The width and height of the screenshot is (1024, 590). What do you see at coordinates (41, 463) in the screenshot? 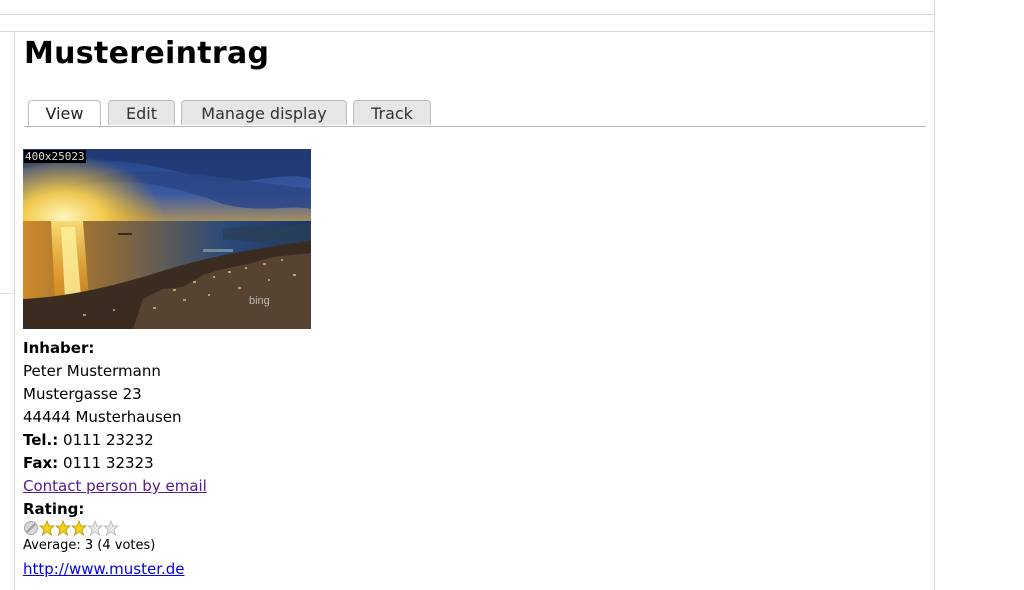
I see `fax-label: Fax:` at bounding box center [41, 463].